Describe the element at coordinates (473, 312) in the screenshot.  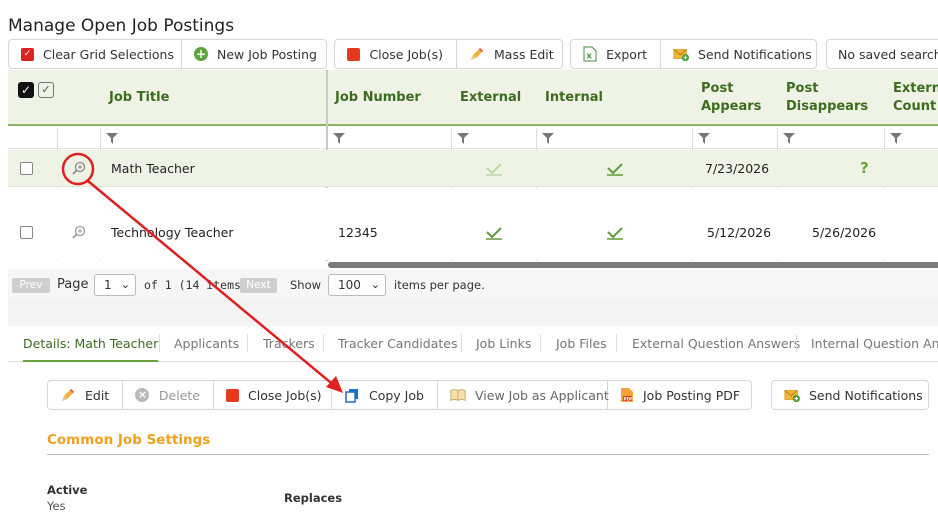
I see `grid-details-divider` at that location.